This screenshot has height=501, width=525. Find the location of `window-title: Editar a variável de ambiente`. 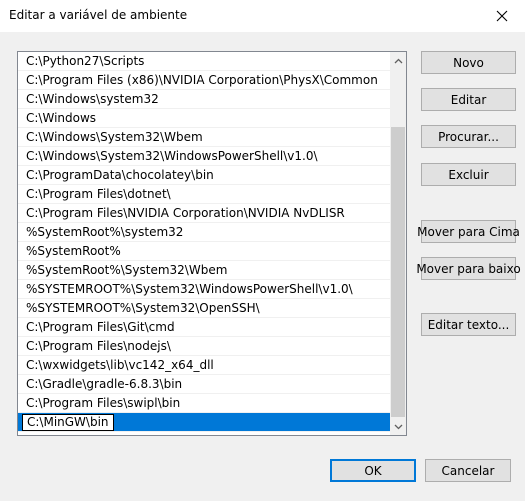

window-title: Editar a variável de ambiente is located at coordinates (98, 15).